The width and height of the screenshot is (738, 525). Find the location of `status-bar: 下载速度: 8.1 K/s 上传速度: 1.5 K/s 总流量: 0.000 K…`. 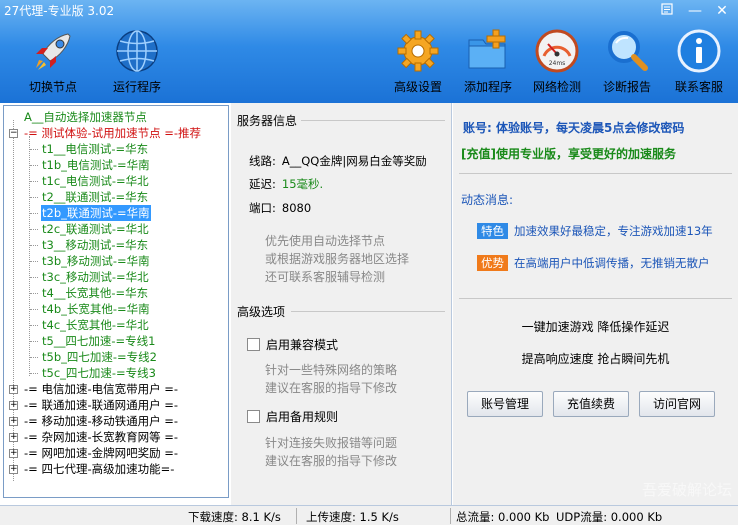

status-bar: 下载速度: 8.1 K/s 上传速度: 1.5 K/s 总流量: 0.000 K… is located at coordinates (369, 515).